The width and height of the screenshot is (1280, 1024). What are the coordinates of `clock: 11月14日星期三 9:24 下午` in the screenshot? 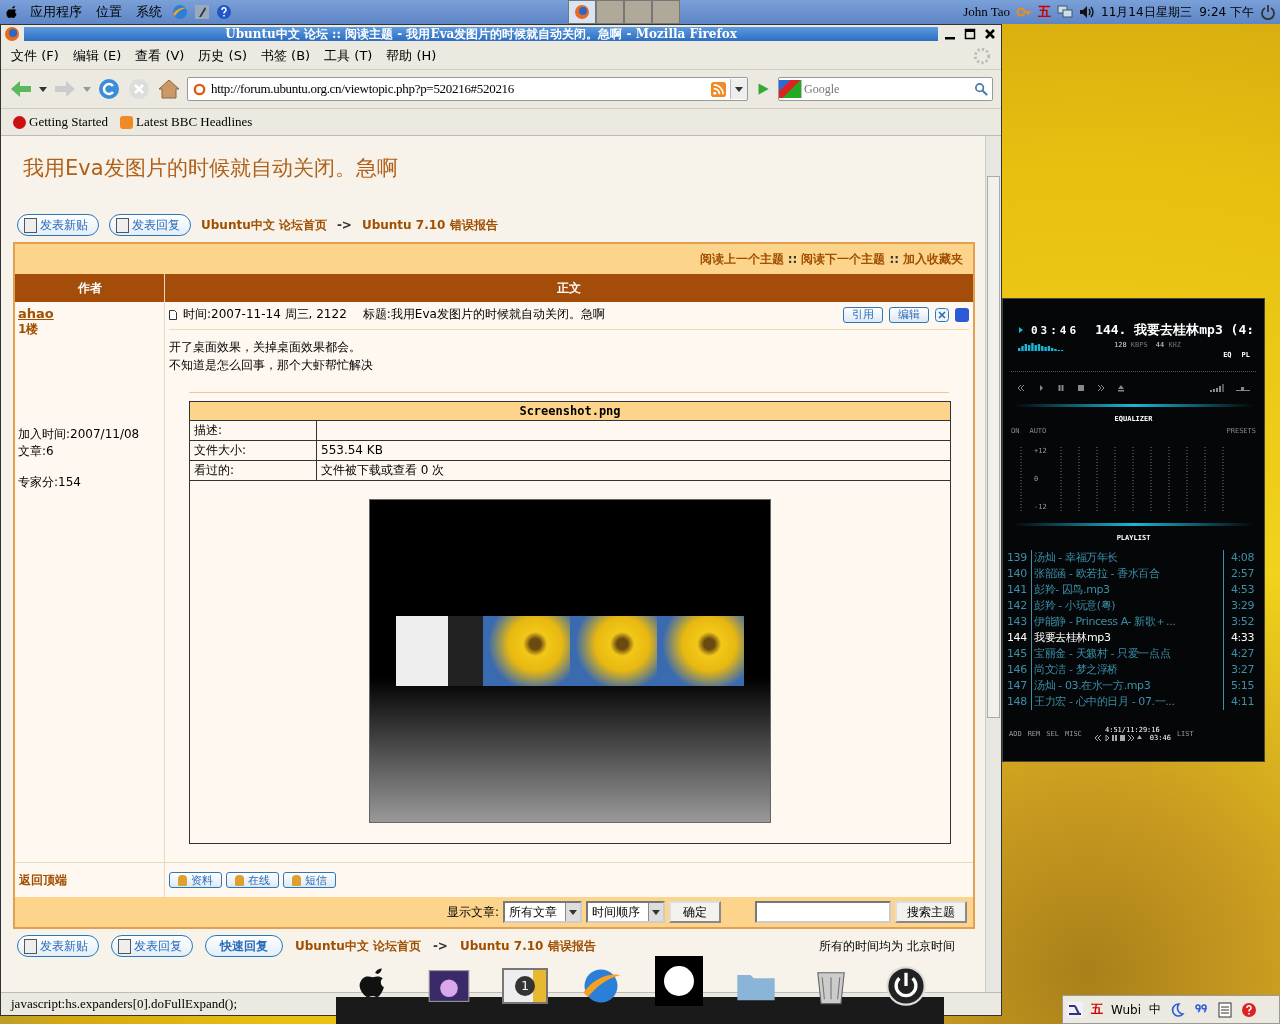 It's located at (1177, 12).